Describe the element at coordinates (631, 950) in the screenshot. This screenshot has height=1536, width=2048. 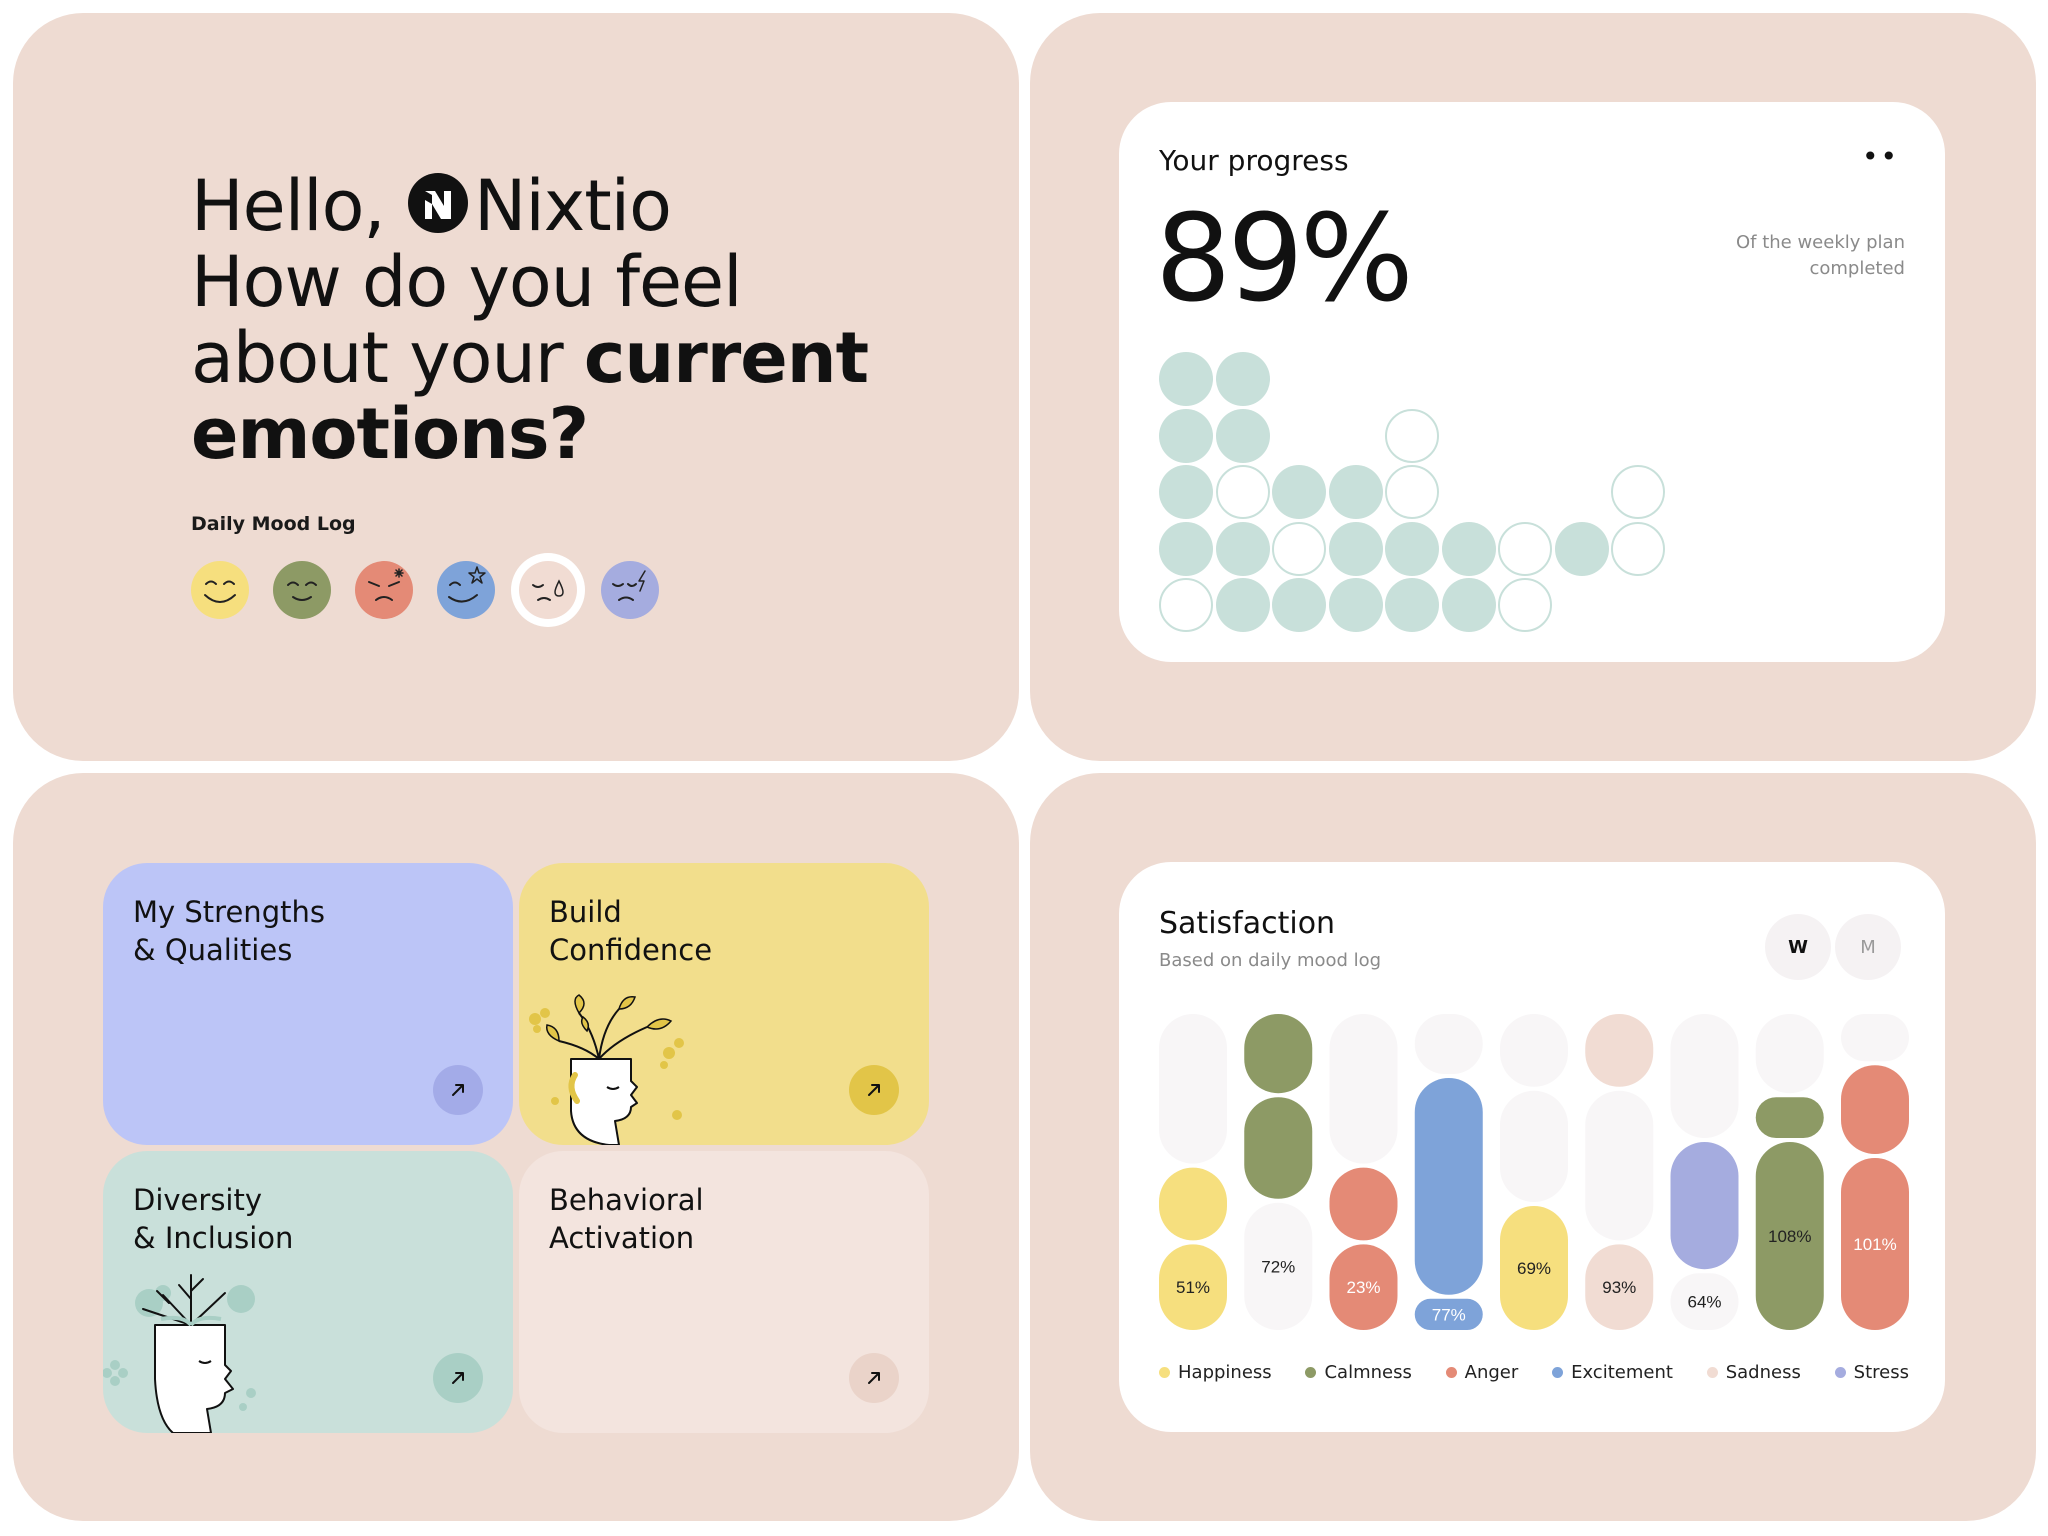
I see `tile-title-line-2: Confidence` at that location.